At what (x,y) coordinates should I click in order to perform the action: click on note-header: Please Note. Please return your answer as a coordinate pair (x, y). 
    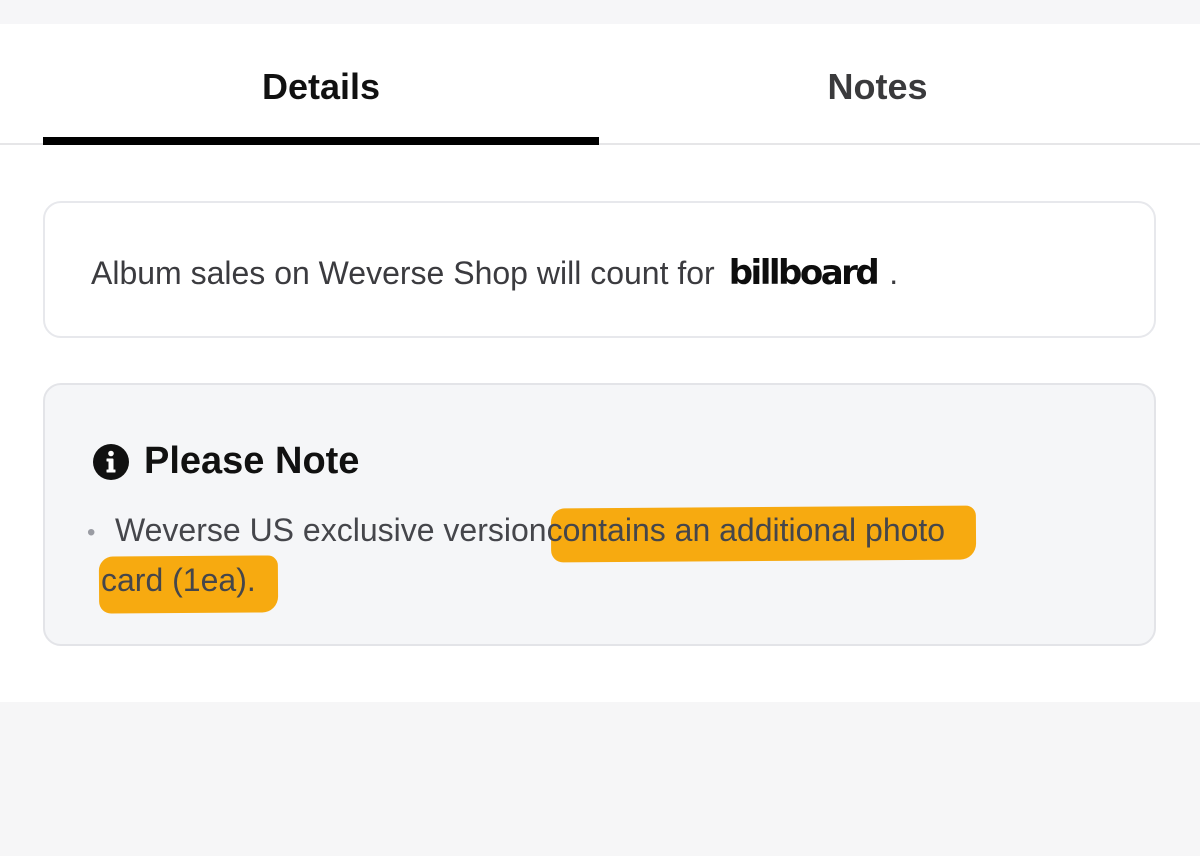
    Looking at the image, I should click on (225, 461).